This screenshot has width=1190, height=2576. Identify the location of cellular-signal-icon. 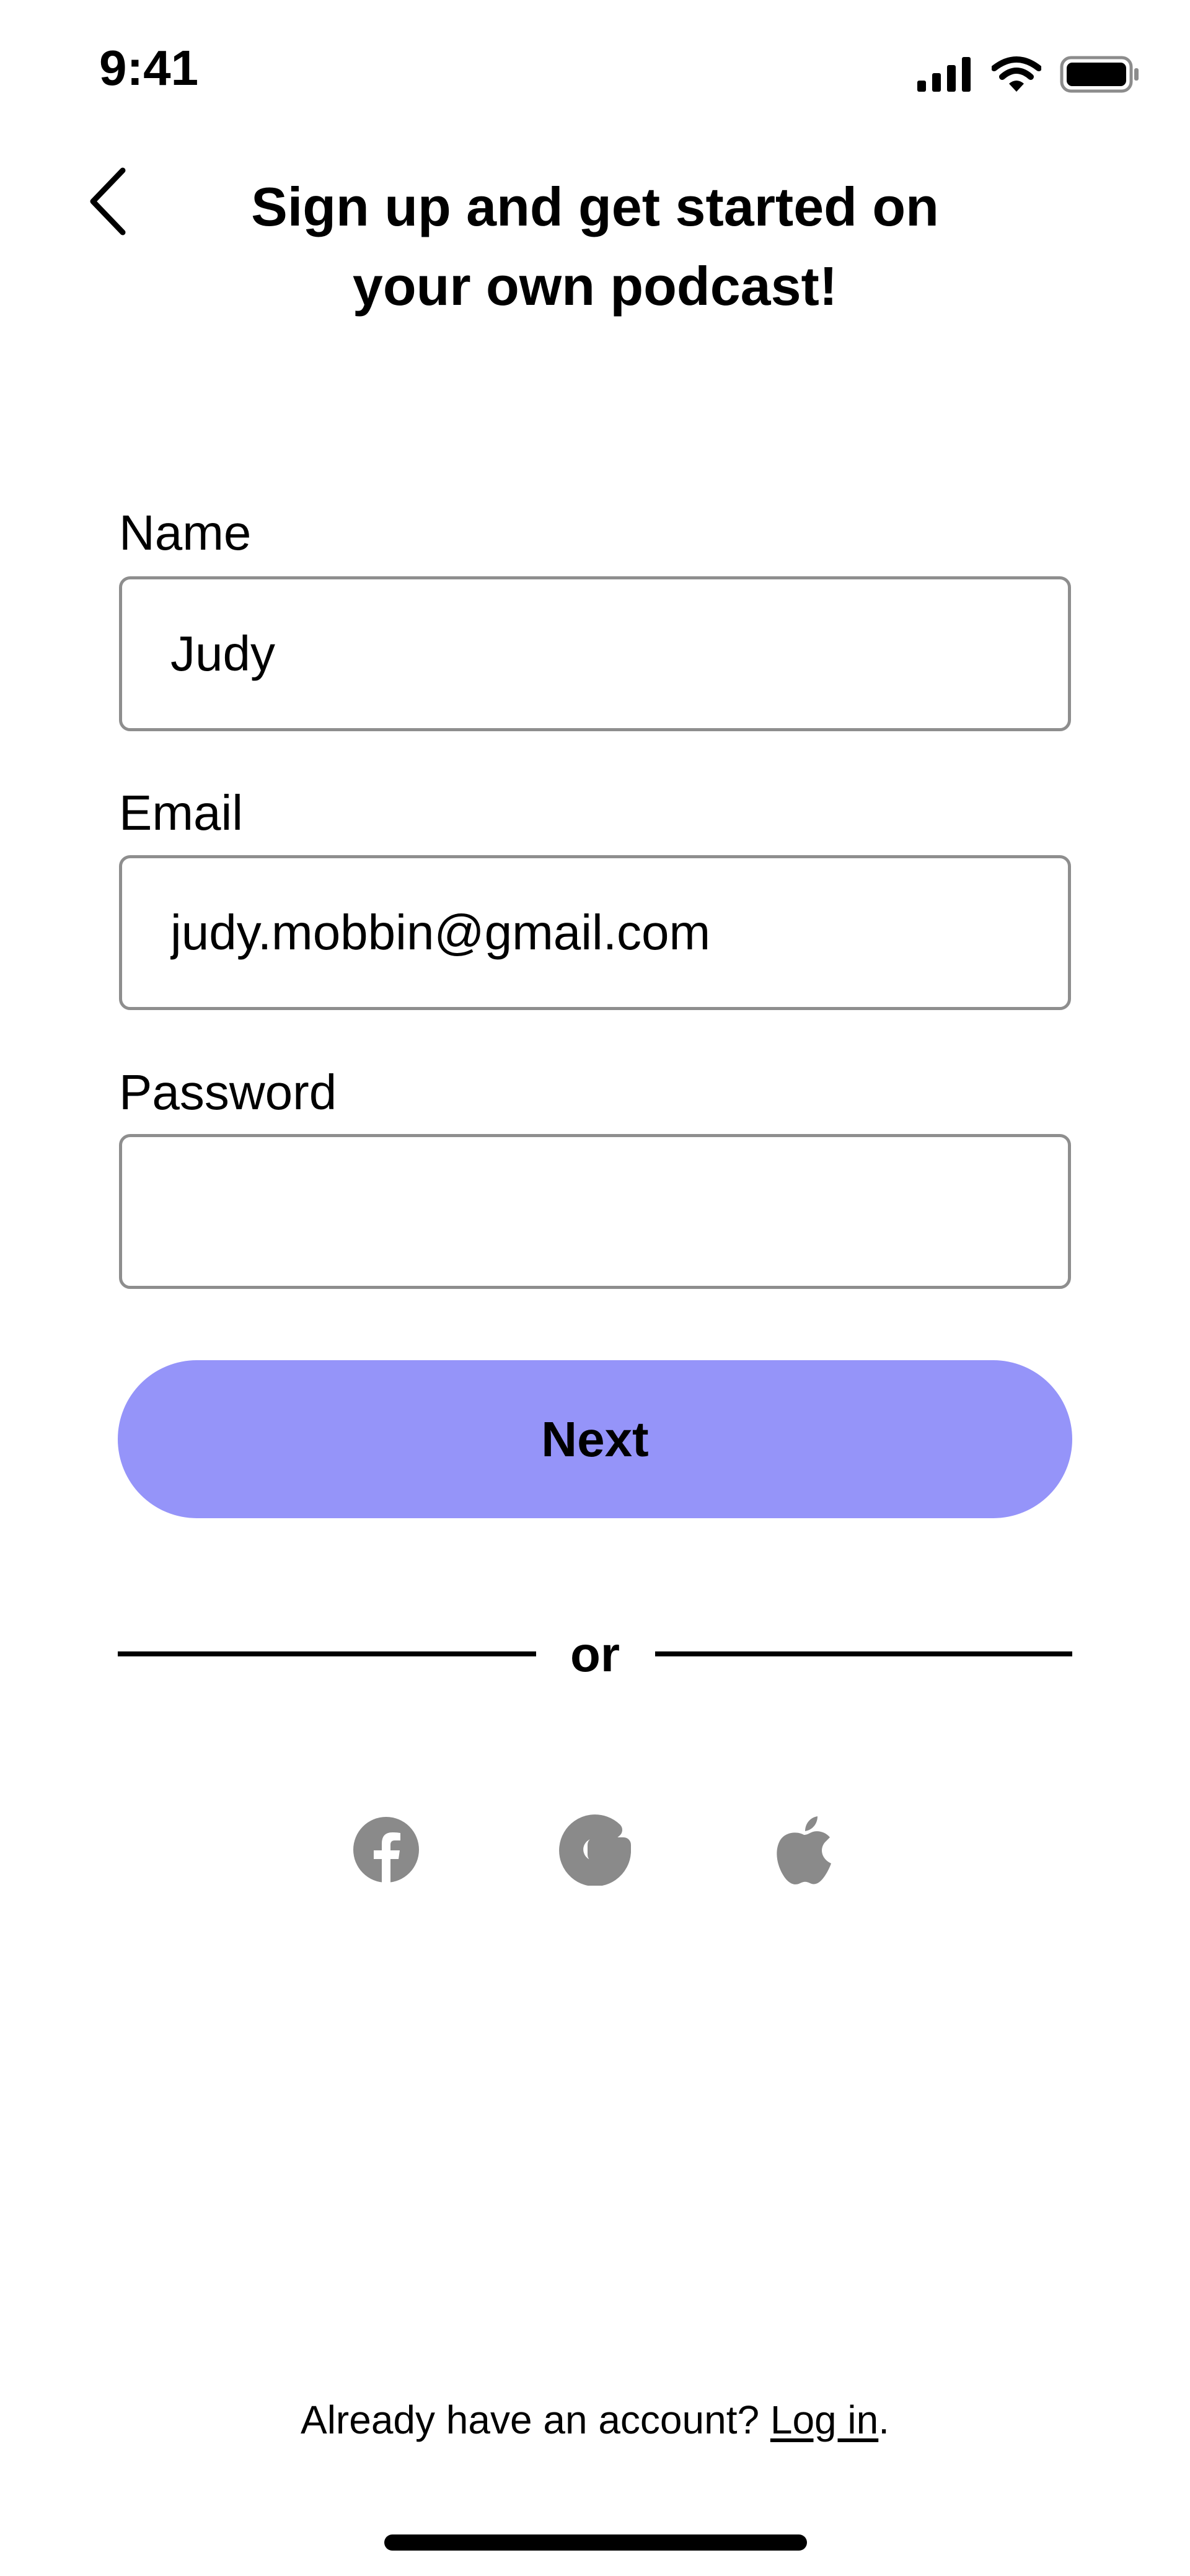
(944, 75).